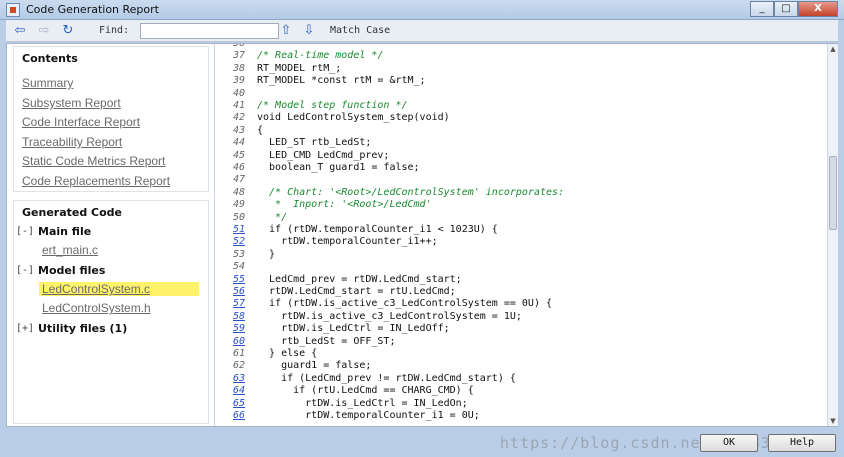 The image size is (844, 457). Describe the element at coordinates (238, 155) in the screenshot. I see `line-number: 45` at that location.